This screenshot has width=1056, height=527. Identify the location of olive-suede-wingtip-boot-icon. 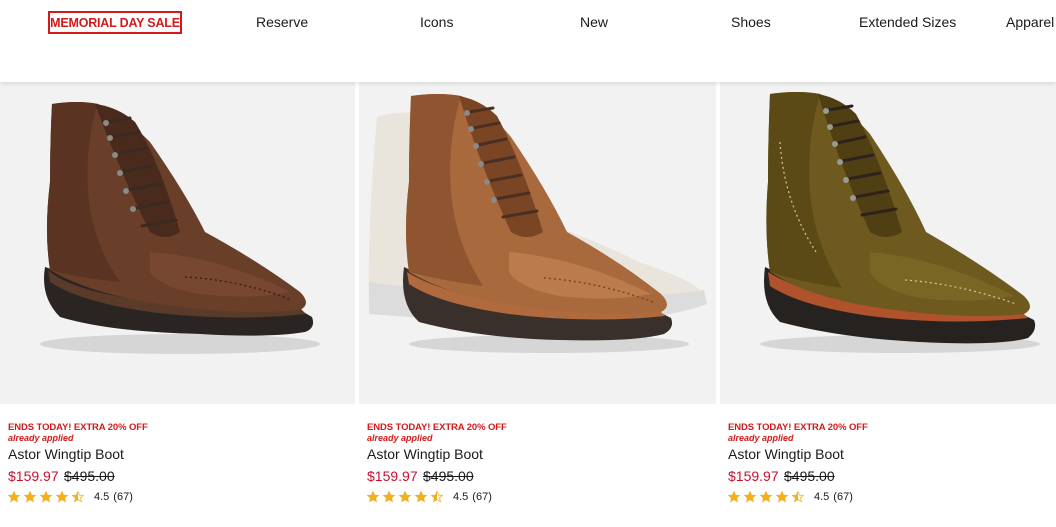
(900, 222).